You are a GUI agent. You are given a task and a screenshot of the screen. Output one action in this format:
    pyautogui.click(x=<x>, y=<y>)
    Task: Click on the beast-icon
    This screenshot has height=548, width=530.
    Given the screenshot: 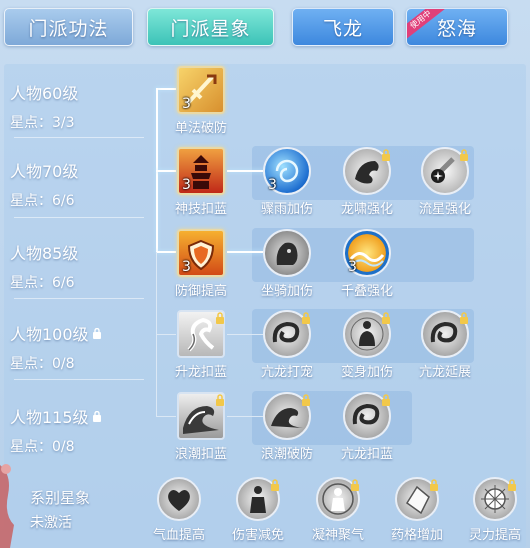 What is the action you would take?
    pyautogui.click(x=287, y=253)
    